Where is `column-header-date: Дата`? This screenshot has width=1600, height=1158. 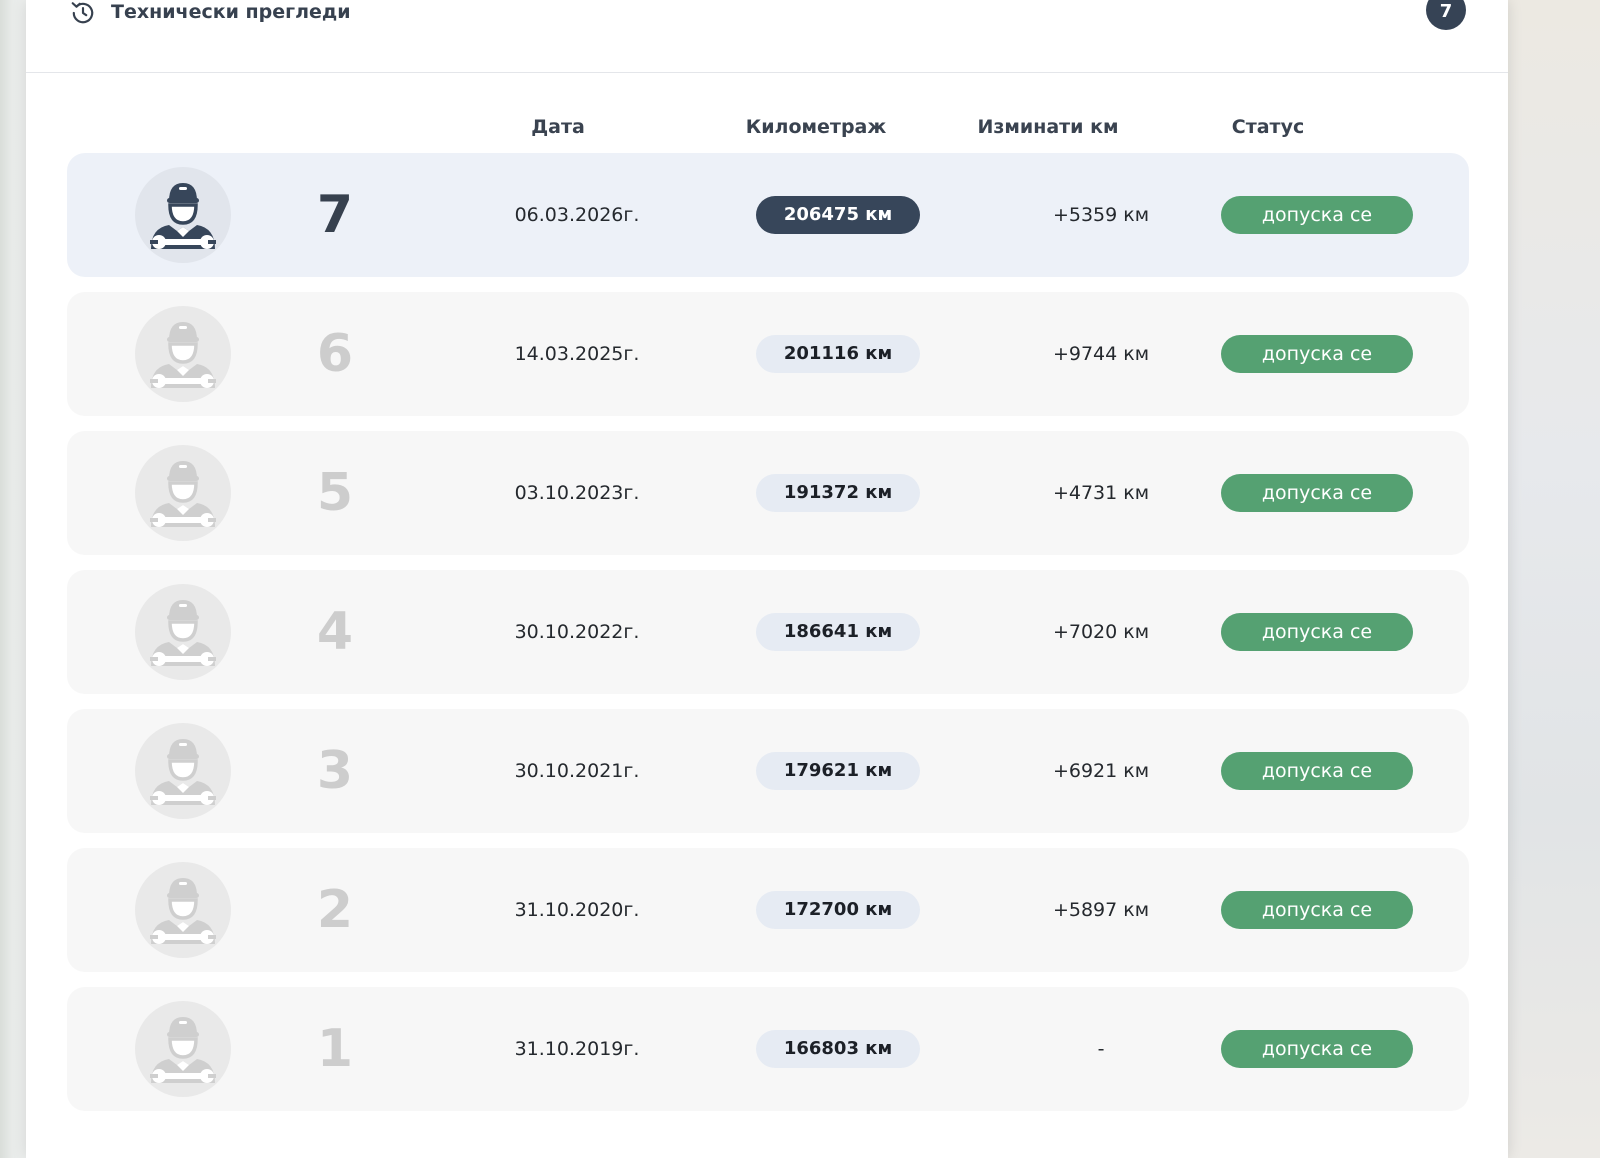
column-header-date: Дата is located at coordinates (558, 127).